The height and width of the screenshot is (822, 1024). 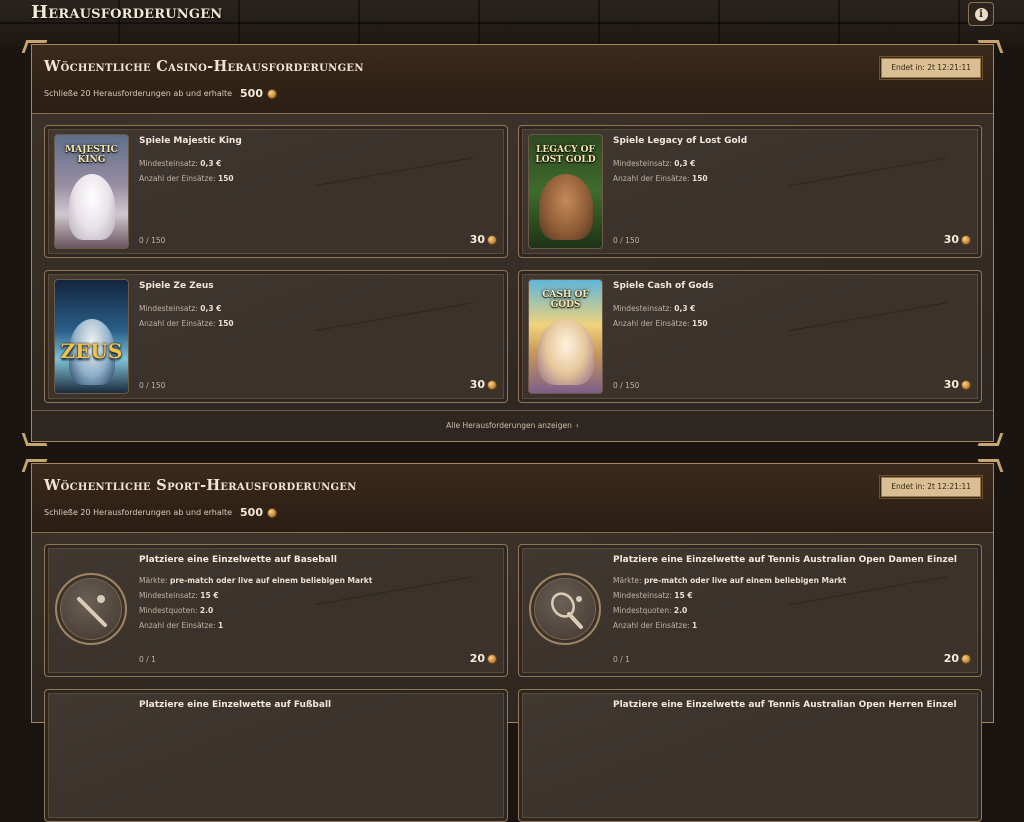 I want to click on info-icon: i, so click(x=981, y=14).